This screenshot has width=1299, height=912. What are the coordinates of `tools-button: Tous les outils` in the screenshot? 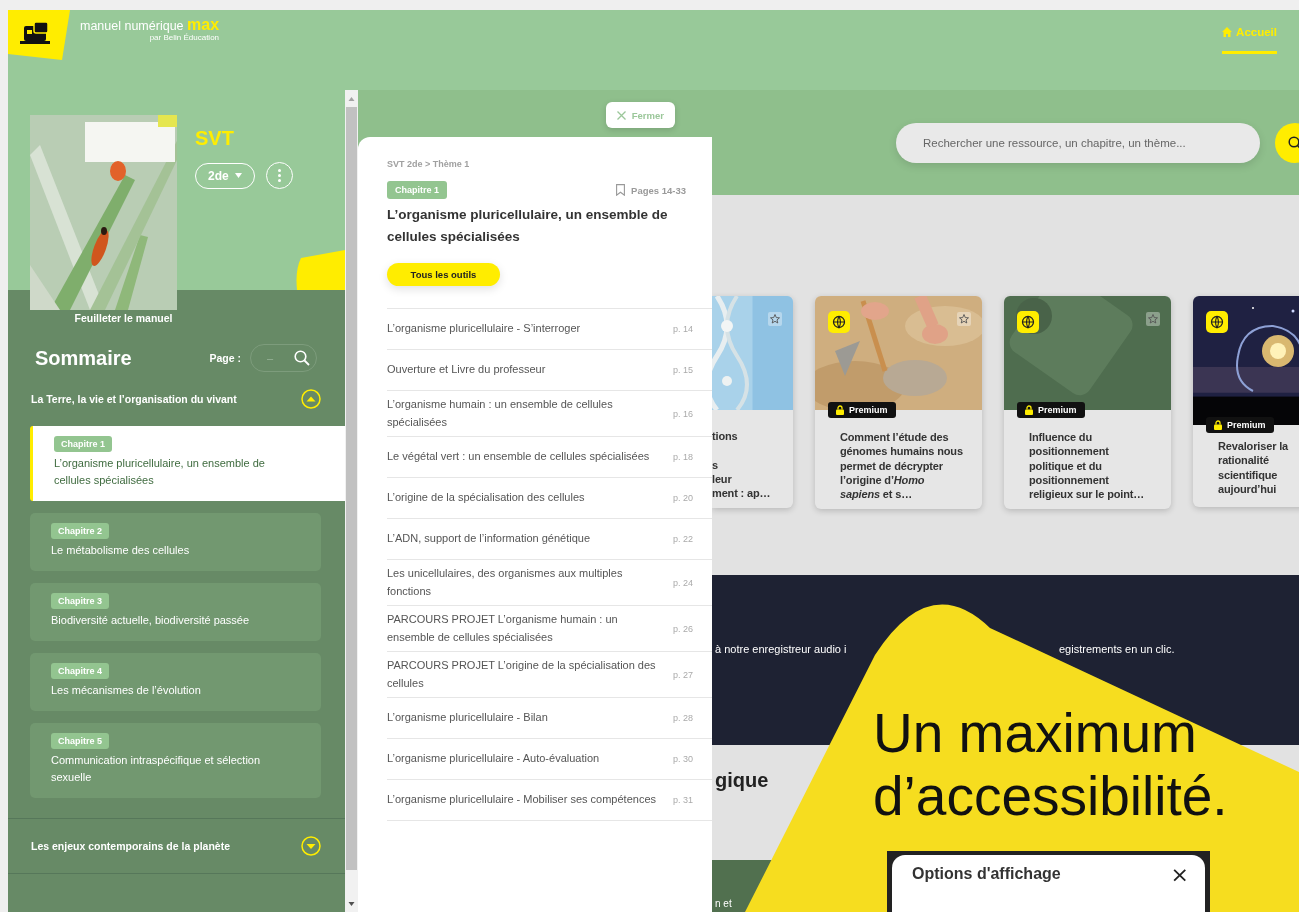 It's located at (443, 274).